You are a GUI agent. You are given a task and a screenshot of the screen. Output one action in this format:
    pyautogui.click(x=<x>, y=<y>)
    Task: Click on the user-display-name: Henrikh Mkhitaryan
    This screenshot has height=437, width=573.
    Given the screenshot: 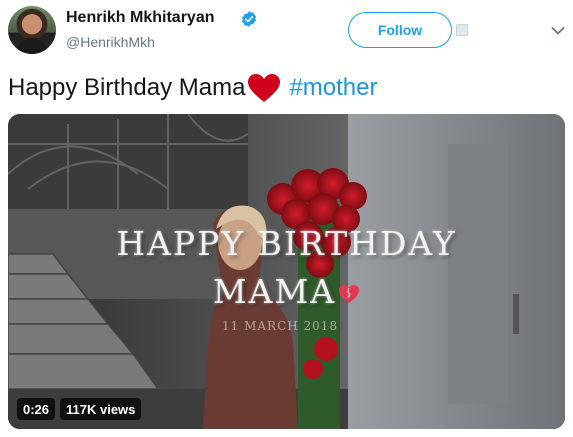 What is the action you would take?
    pyautogui.click(x=140, y=18)
    